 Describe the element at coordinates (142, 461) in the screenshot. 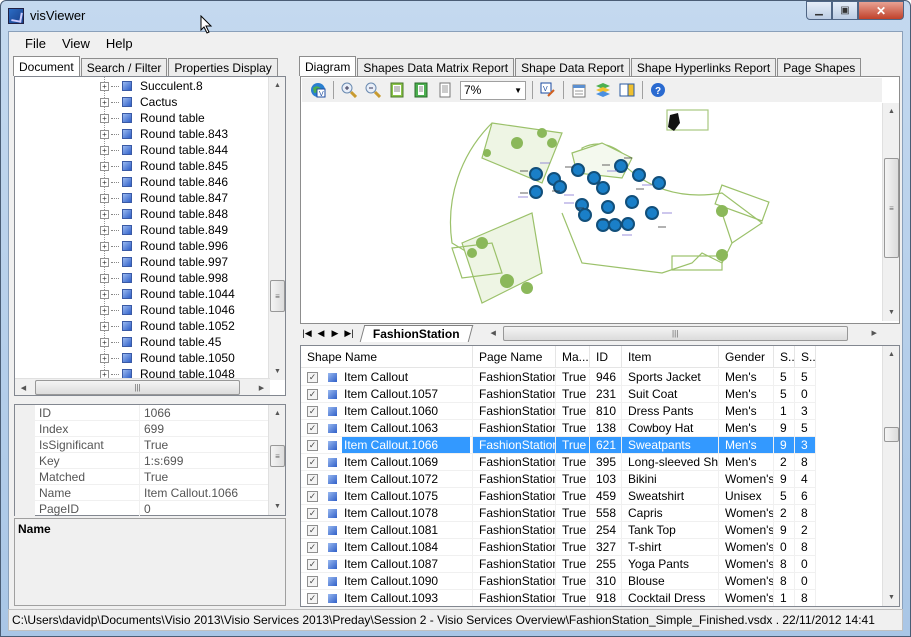

I see `property-row: Key 1:s:699` at that location.